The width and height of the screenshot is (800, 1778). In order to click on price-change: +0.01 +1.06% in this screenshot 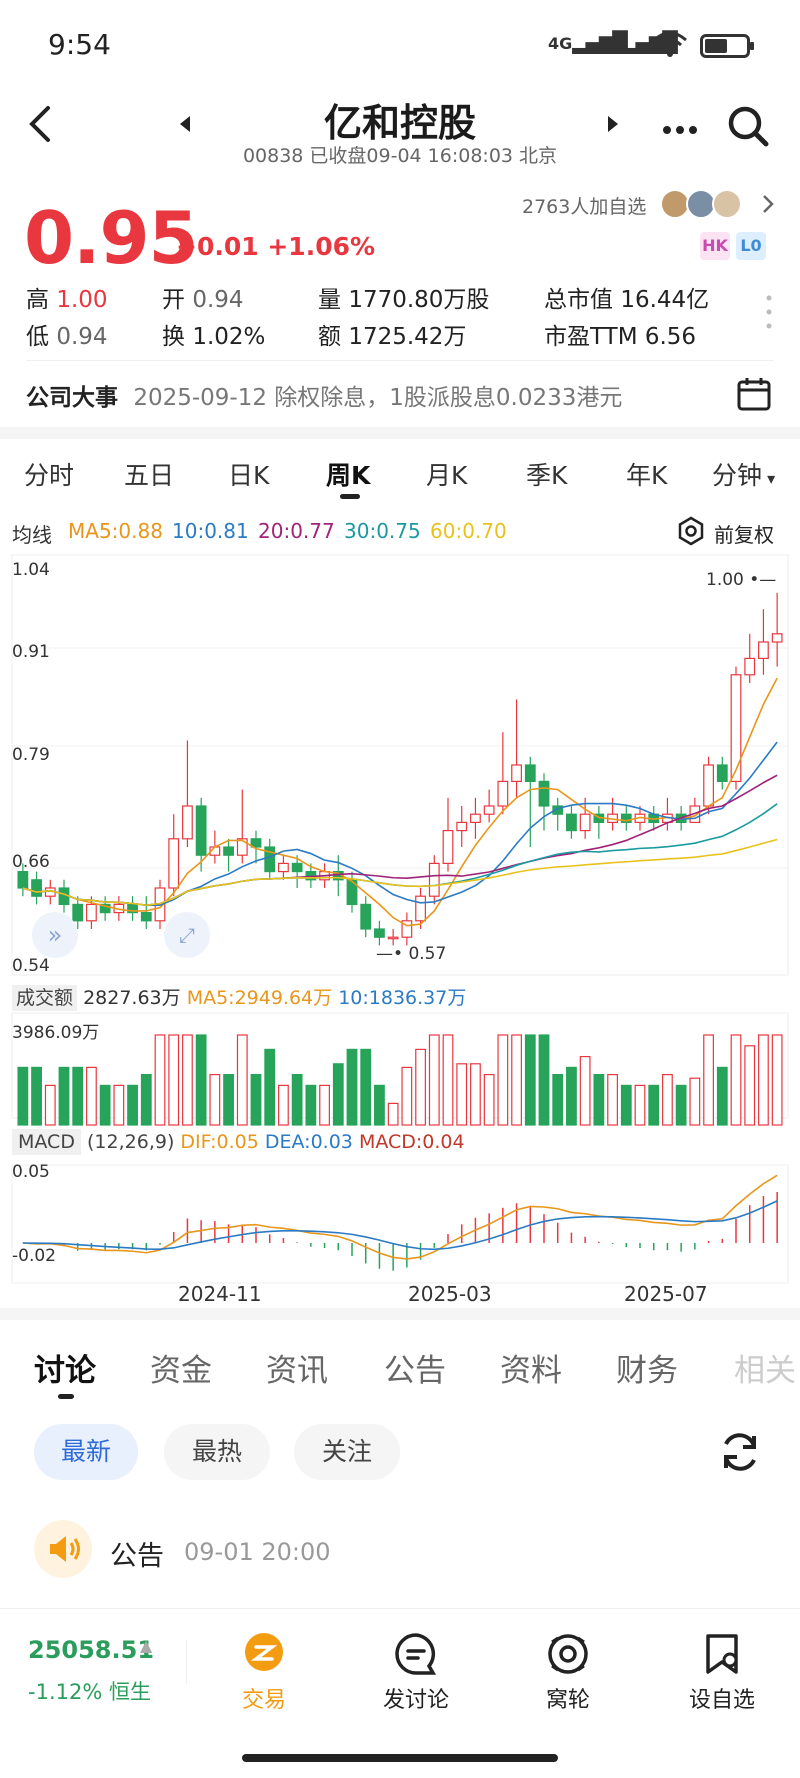, I will do `click(276, 246)`.